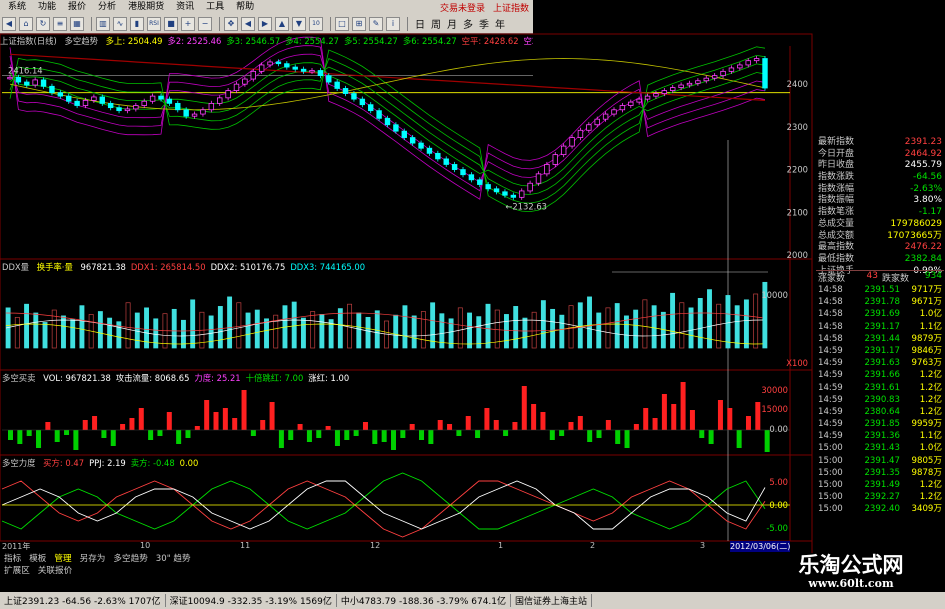 The height and width of the screenshot is (609, 945). Describe the element at coordinates (251, 600) in the screenshot. I see `status-sz: 深证10094.9 -332.35 -3.19% 1569亿` at that location.